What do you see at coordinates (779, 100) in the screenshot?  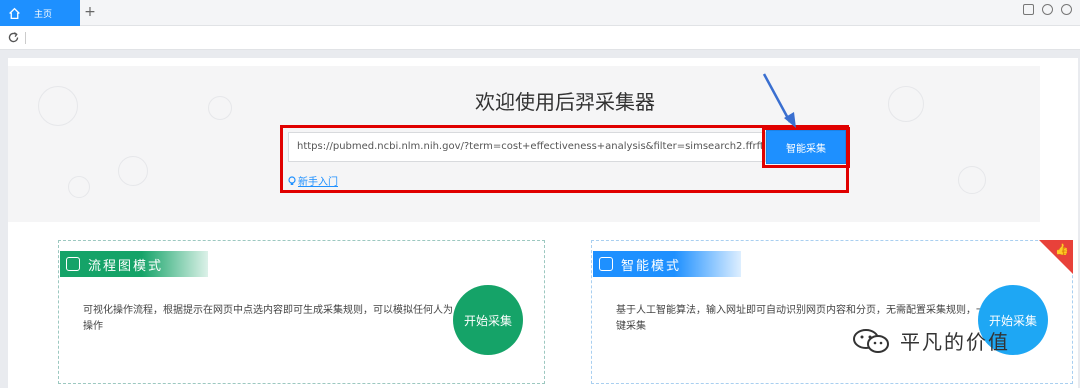 I see `annotation-arrow` at bounding box center [779, 100].